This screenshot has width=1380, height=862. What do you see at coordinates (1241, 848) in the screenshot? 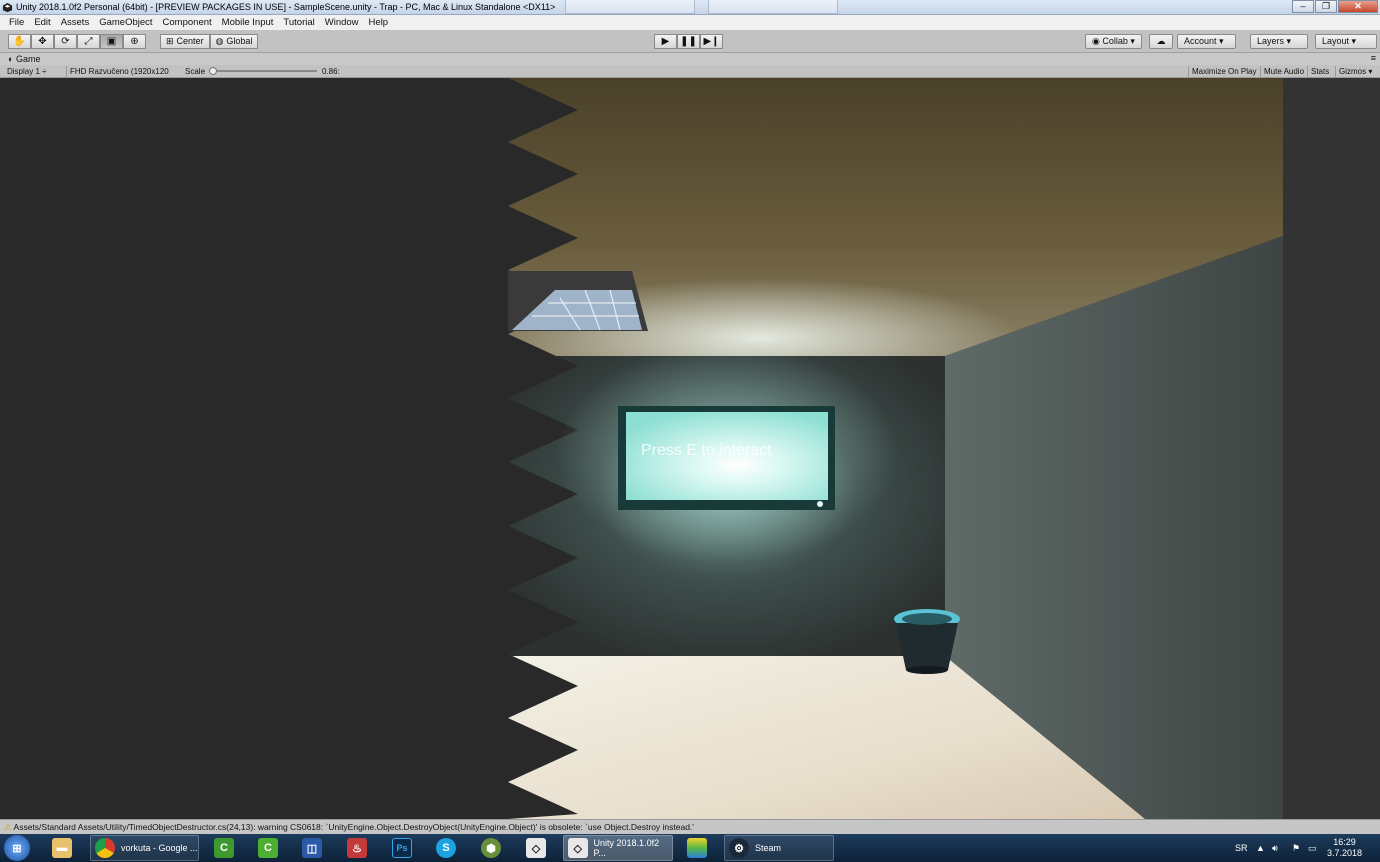
I see `language-indicator: SR` at bounding box center [1241, 848].